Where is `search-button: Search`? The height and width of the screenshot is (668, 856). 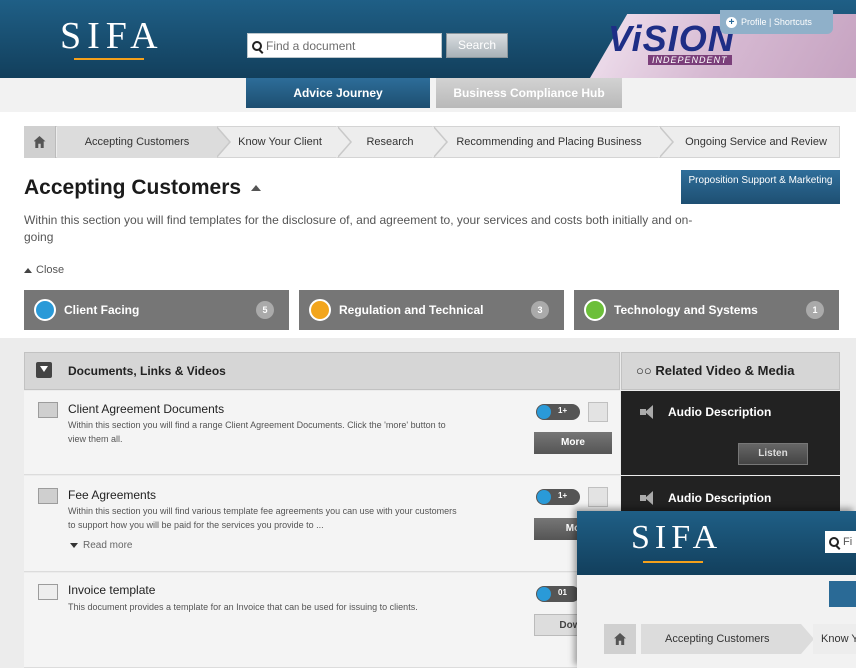 search-button: Search is located at coordinates (477, 45).